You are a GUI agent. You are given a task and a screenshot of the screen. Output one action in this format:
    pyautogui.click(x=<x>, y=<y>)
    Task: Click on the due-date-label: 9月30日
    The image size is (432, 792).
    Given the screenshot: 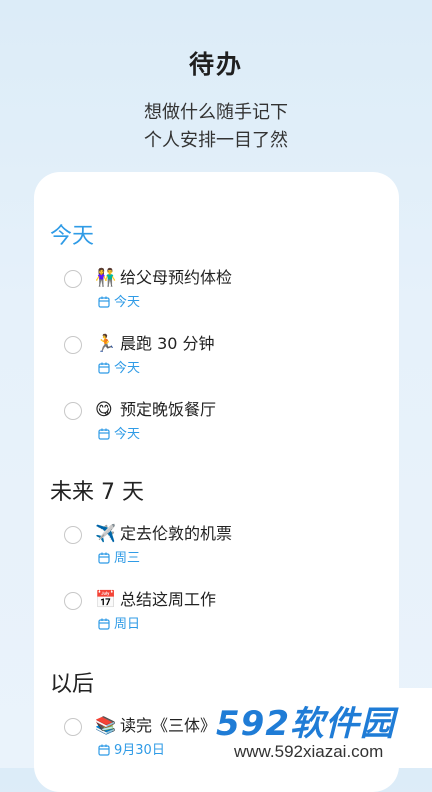 What is the action you would take?
    pyautogui.click(x=139, y=750)
    